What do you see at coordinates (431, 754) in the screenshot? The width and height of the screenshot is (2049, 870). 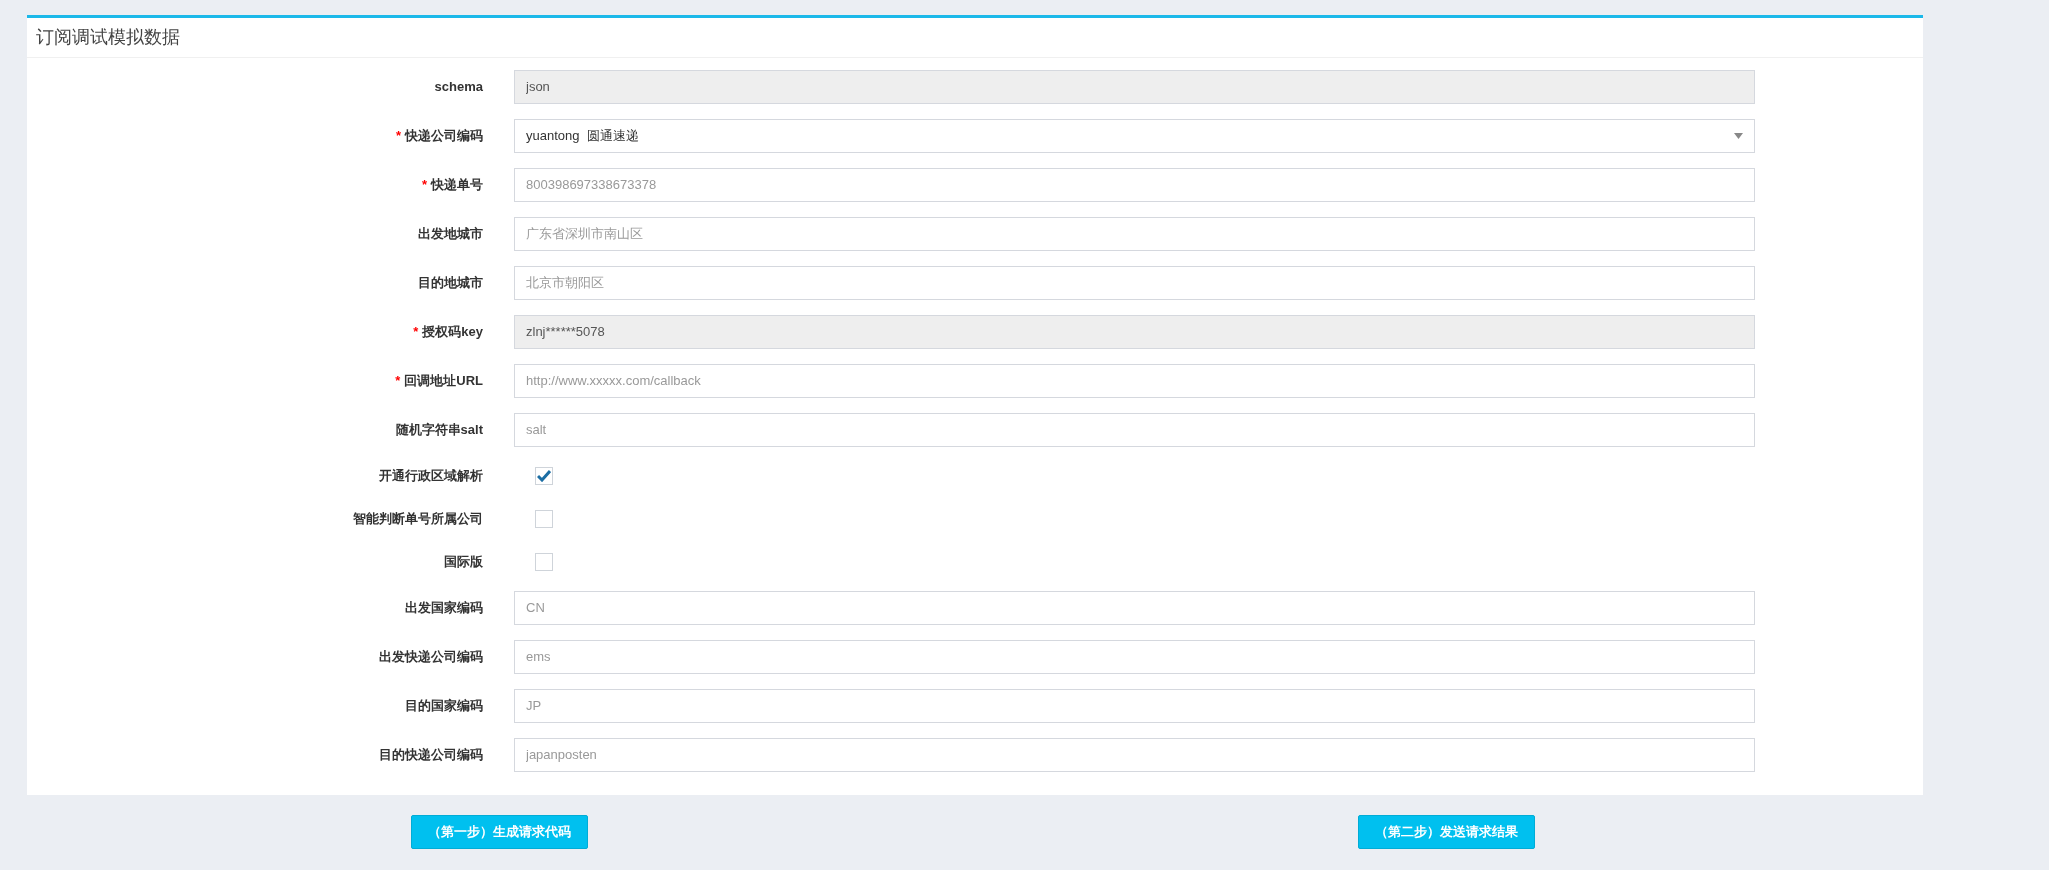 I see `field-label: 目的快递公司编码` at bounding box center [431, 754].